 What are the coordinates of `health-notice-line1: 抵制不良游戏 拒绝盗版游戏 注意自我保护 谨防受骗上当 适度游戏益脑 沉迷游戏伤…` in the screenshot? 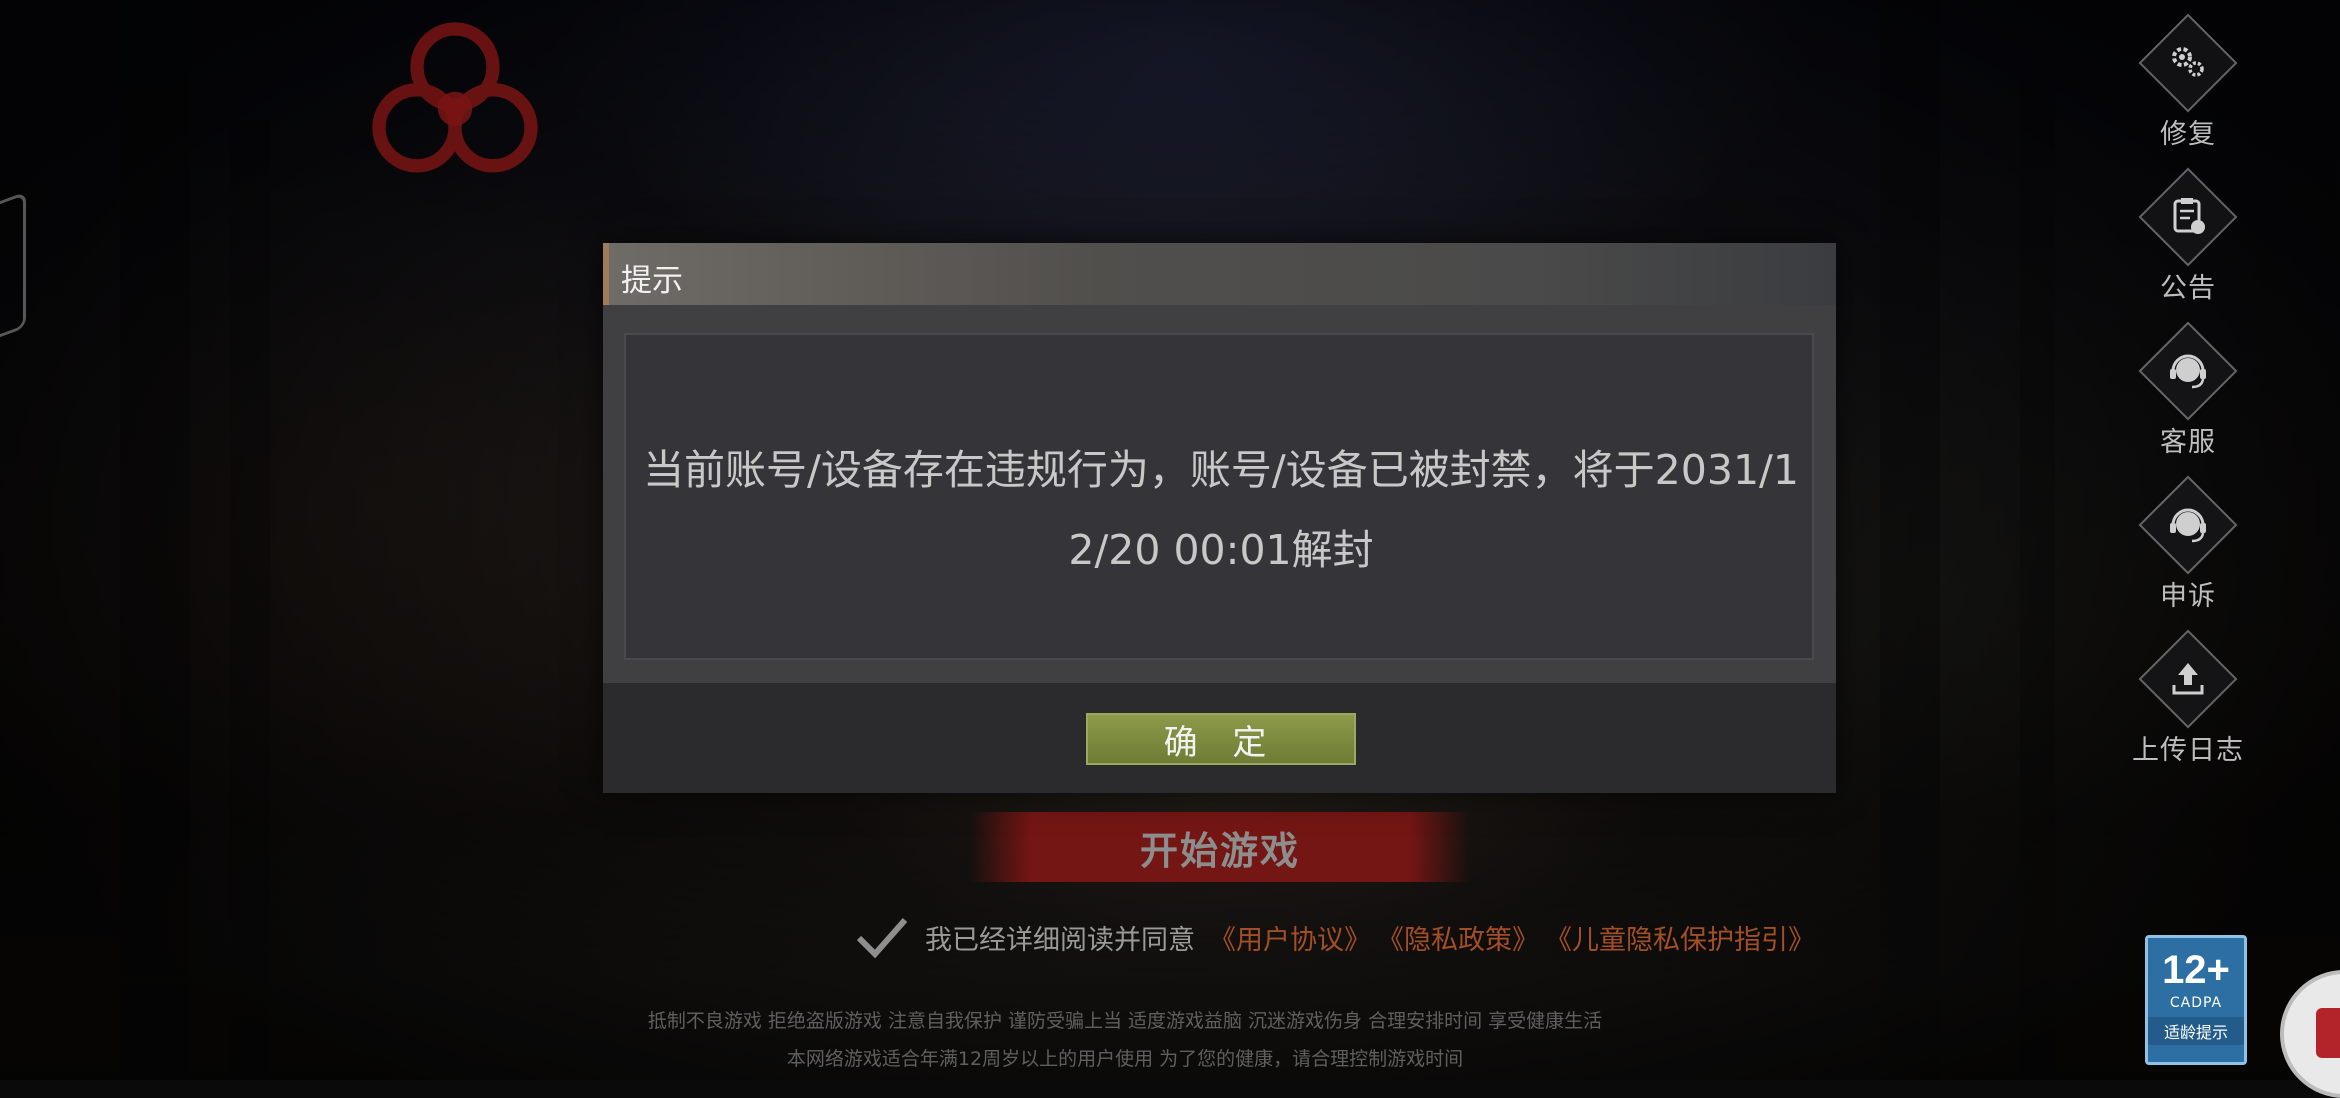 It's located at (1125, 1021).